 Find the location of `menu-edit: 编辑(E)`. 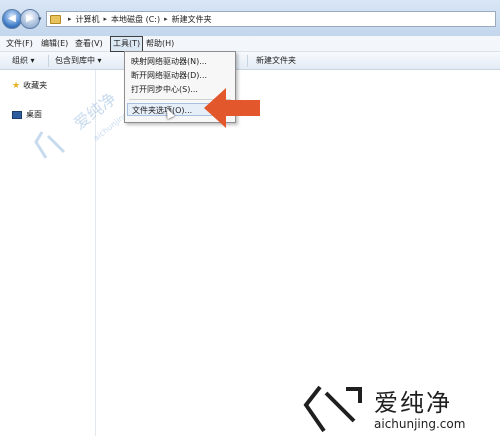

menu-edit: 编辑(E) is located at coordinates (54, 44).